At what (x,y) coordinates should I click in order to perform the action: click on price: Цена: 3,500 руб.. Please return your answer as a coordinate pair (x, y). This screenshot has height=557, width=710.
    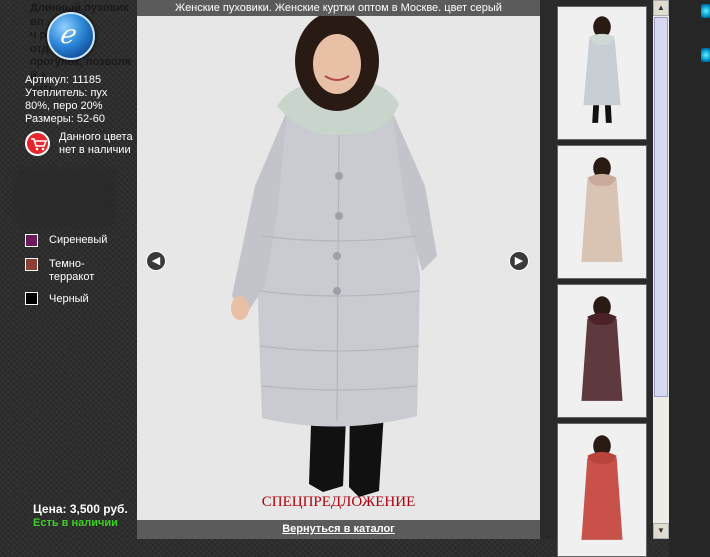
    Looking at the image, I should click on (80, 509).